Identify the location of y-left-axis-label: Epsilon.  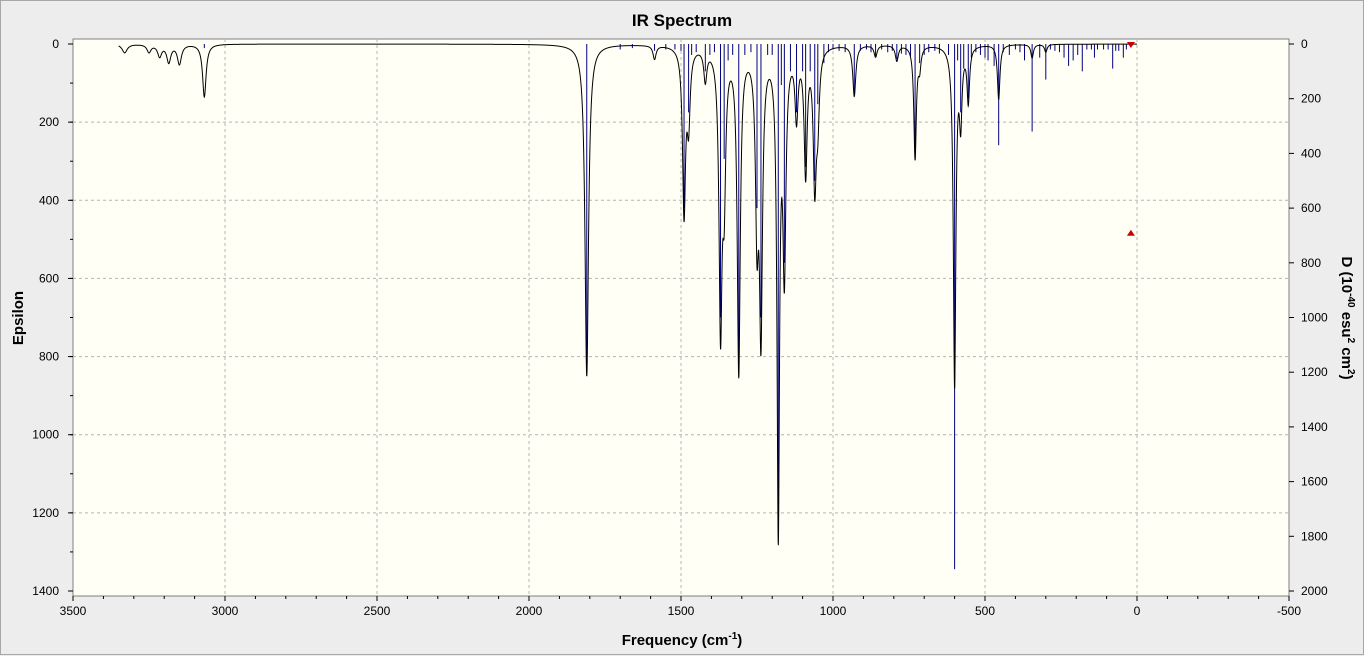
(18, 318).